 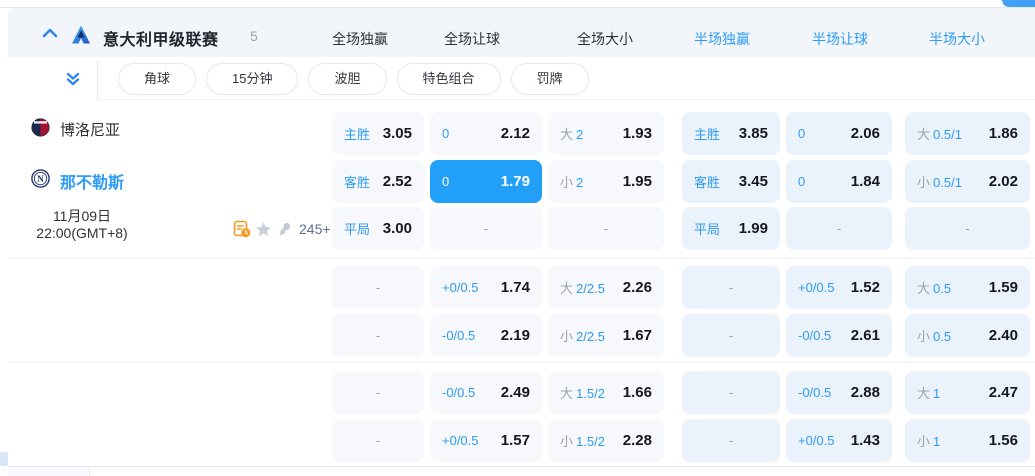 What do you see at coordinates (515, 335) in the screenshot?
I see `odds-value: 2.19` at bounding box center [515, 335].